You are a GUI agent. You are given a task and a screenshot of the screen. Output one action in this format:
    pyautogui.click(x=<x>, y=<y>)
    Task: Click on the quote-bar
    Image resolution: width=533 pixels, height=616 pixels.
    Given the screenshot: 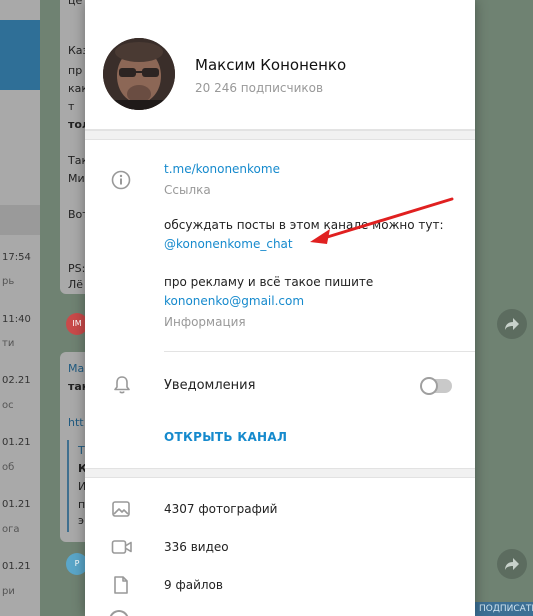 What is the action you would take?
    pyautogui.click(x=68, y=486)
    